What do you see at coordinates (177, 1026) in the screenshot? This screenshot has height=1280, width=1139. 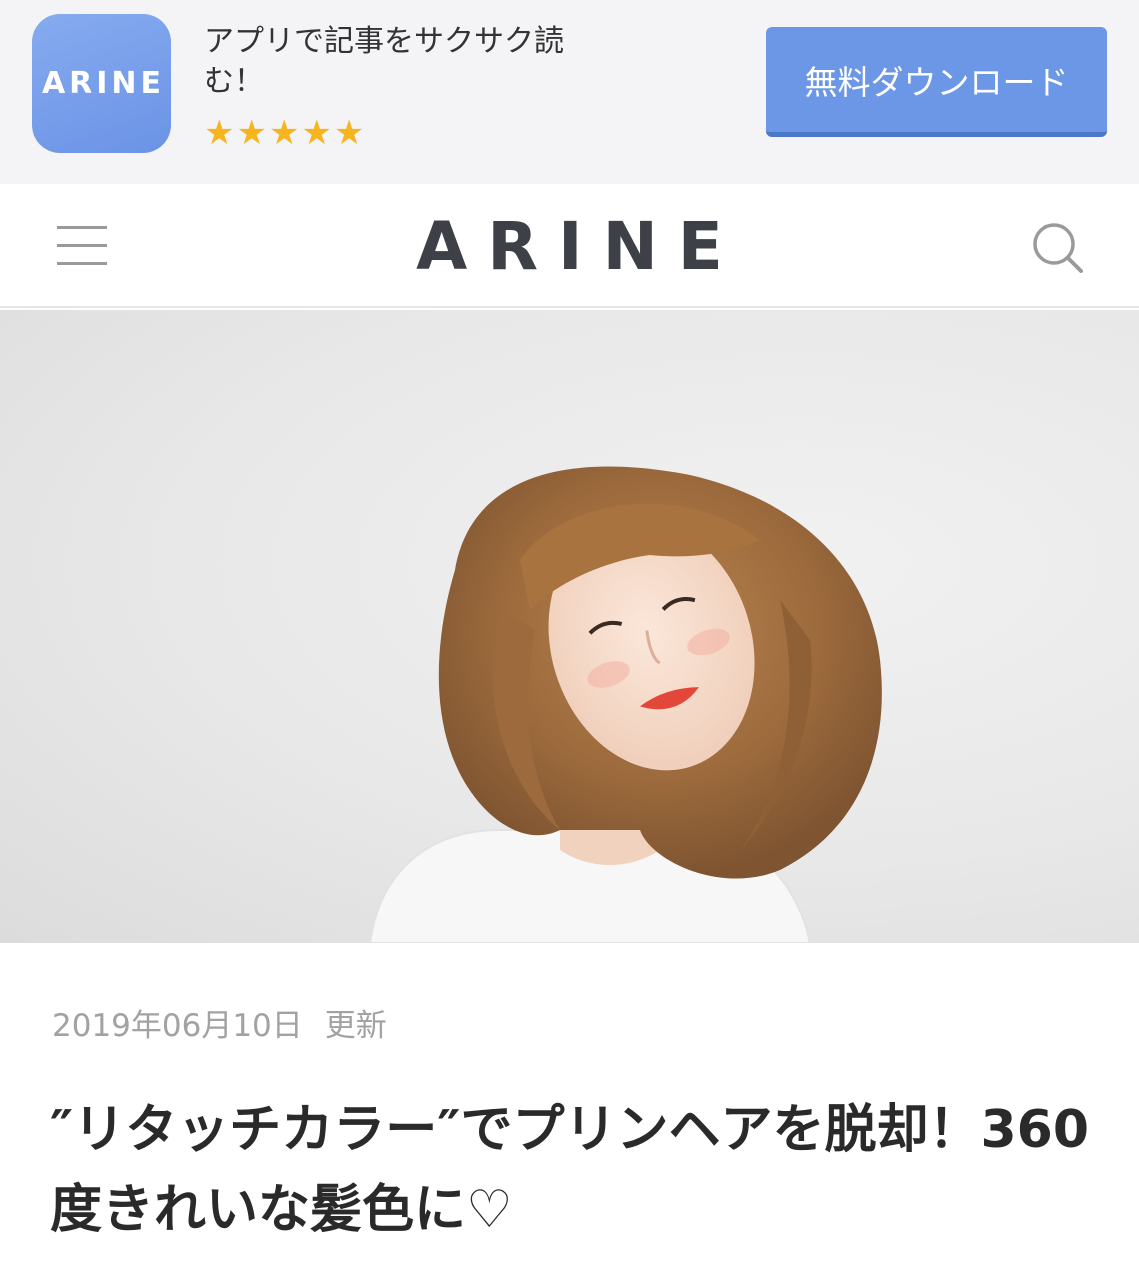 I see `publish-date: 2019年06月10日` at bounding box center [177, 1026].